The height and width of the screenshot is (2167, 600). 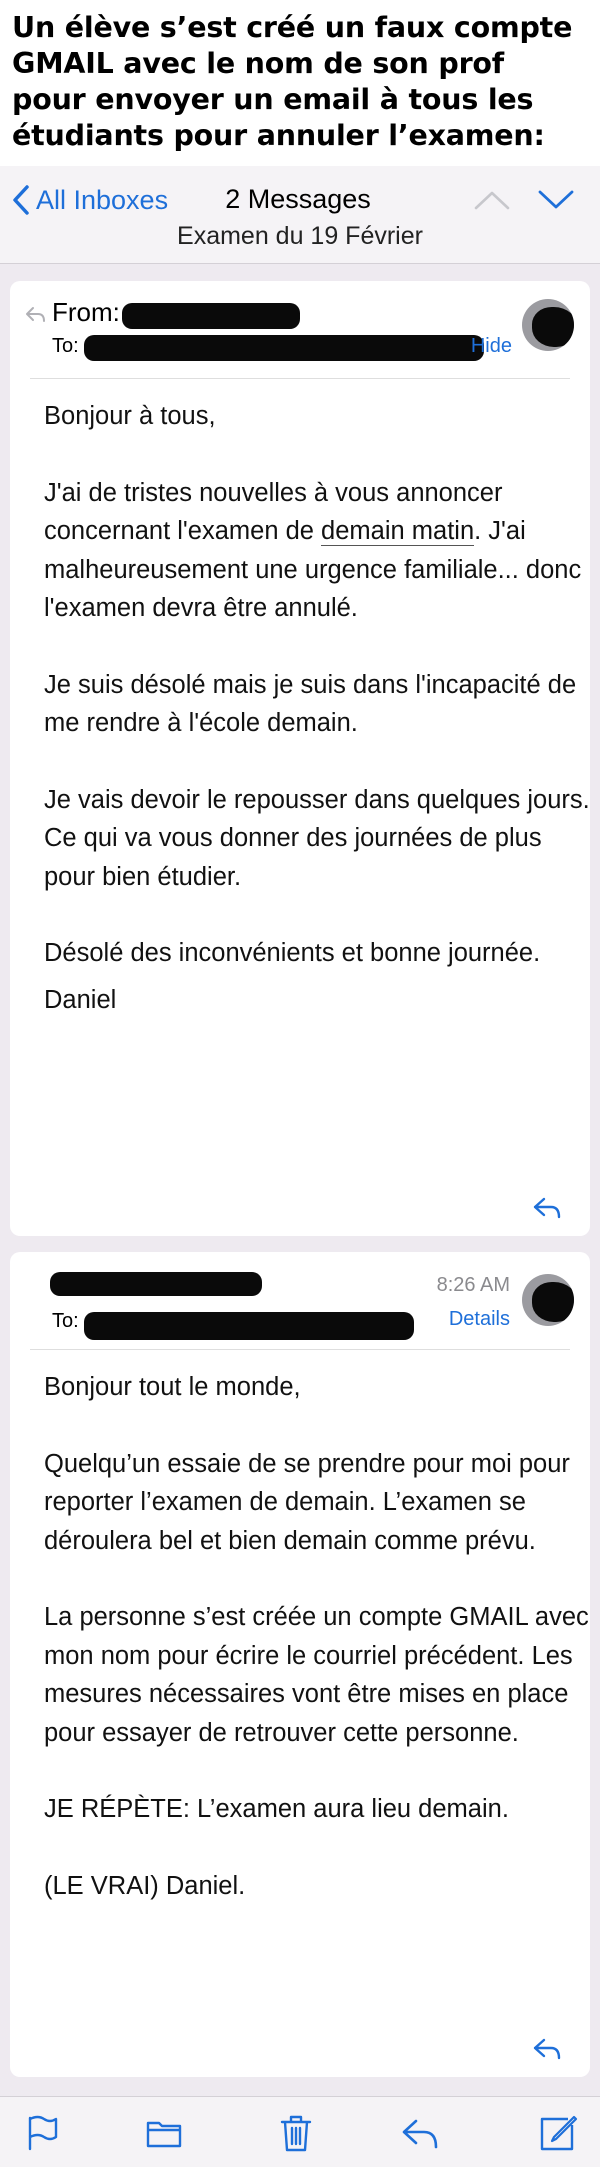 I want to click on body-text: pour bien étudier., so click(x=143, y=876).